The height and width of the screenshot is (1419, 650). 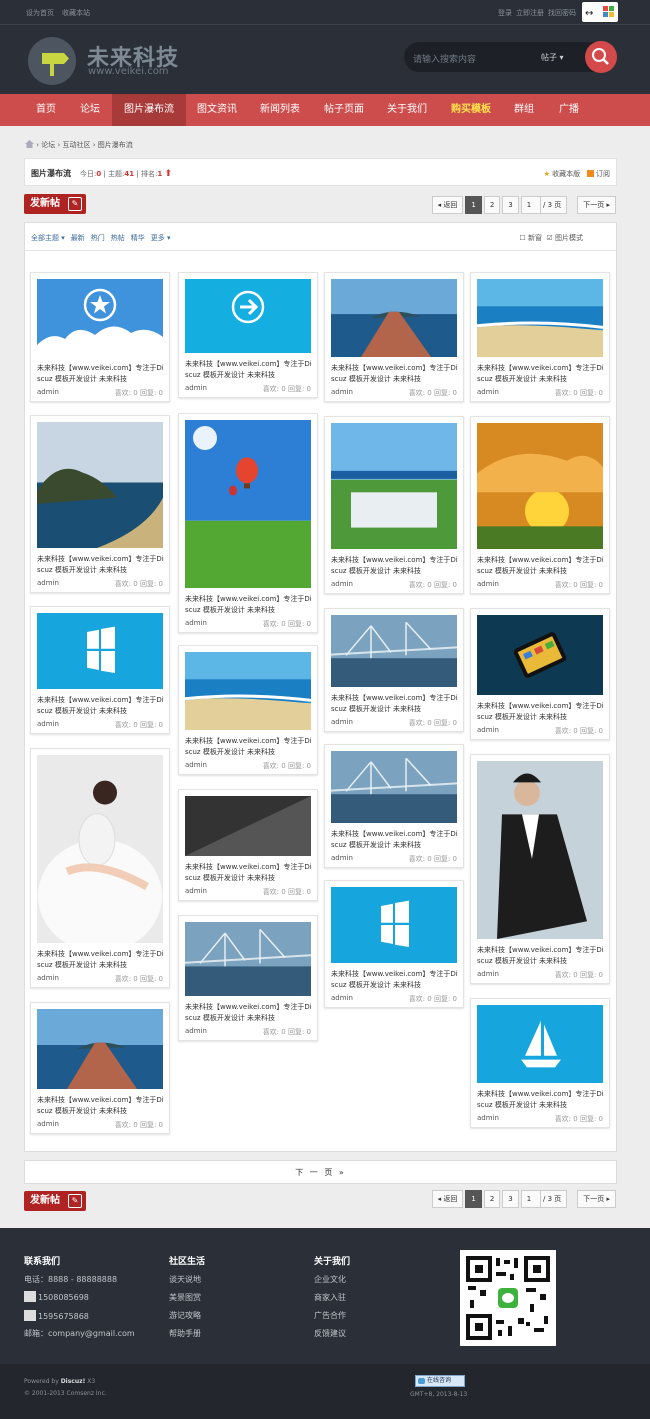 What do you see at coordinates (280, 110) in the screenshot?
I see `nav-news-list: 新闻列表` at bounding box center [280, 110].